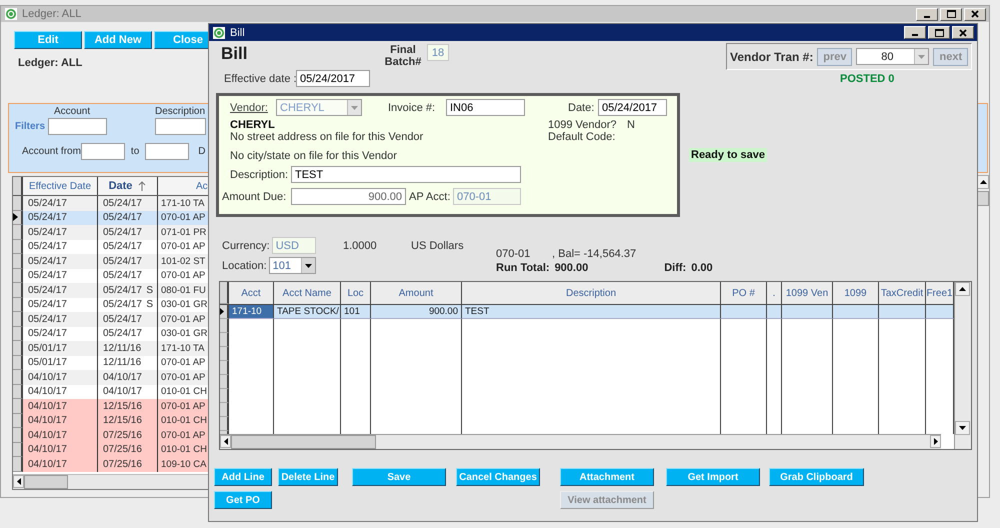 The height and width of the screenshot is (528, 1000). What do you see at coordinates (202, 151) in the screenshot?
I see `field-label: D` at bounding box center [202, 151].